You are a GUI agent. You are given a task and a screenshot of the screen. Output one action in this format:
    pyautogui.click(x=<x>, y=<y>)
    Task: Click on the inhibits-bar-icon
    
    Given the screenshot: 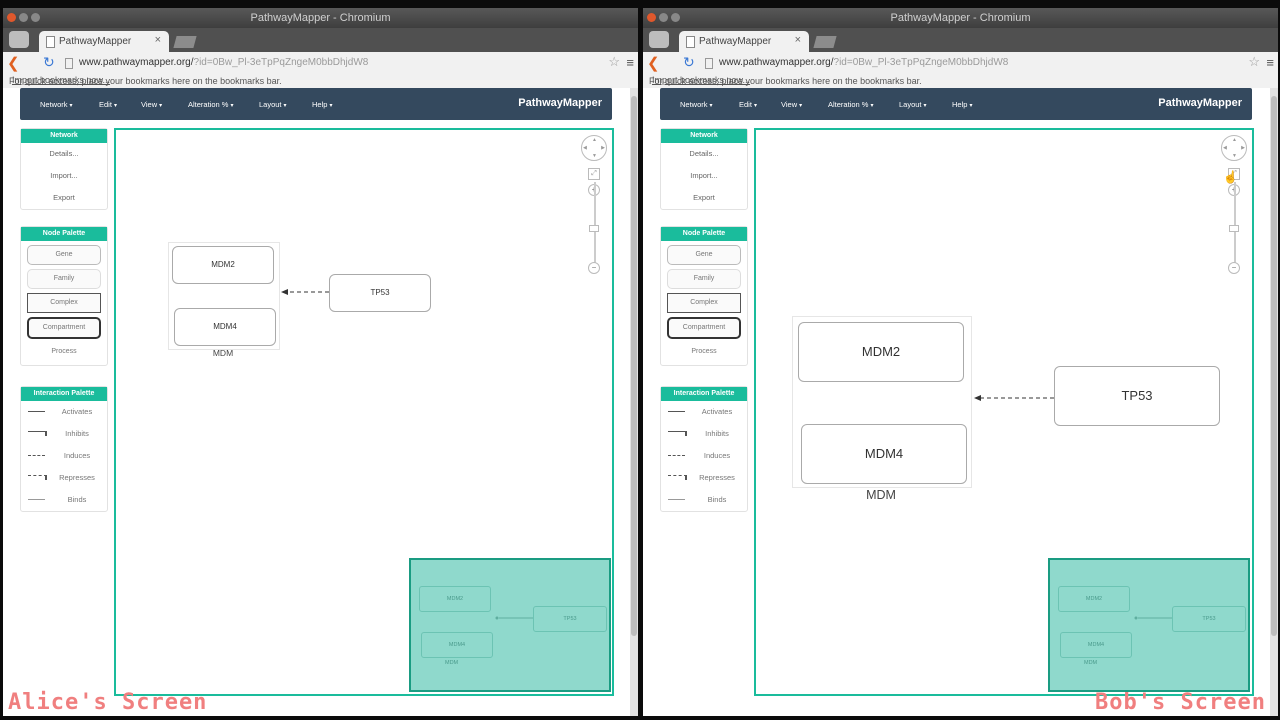 What is the action you would take?
    pyautogui.click(x=37, y=433)
    